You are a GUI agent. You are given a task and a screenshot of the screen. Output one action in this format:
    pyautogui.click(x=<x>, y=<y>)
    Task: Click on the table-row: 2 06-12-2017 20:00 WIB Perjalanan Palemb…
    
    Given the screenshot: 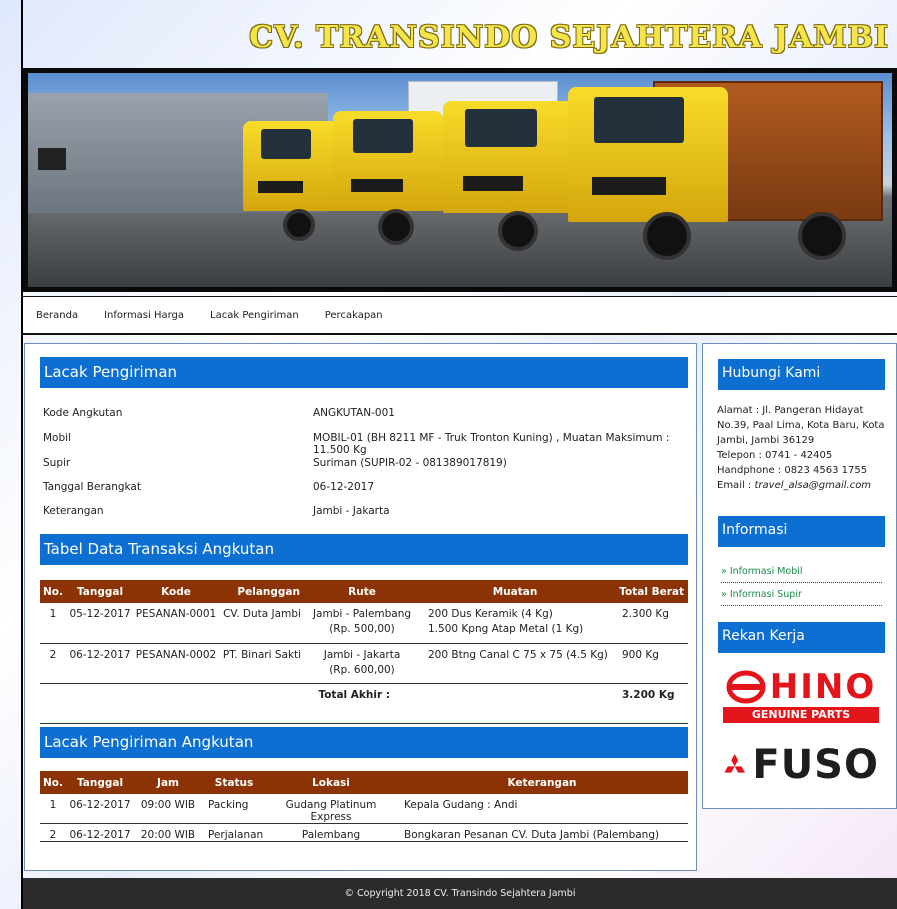 What is the action you would take?
    pyautogui.click(x=364, y=832)
    